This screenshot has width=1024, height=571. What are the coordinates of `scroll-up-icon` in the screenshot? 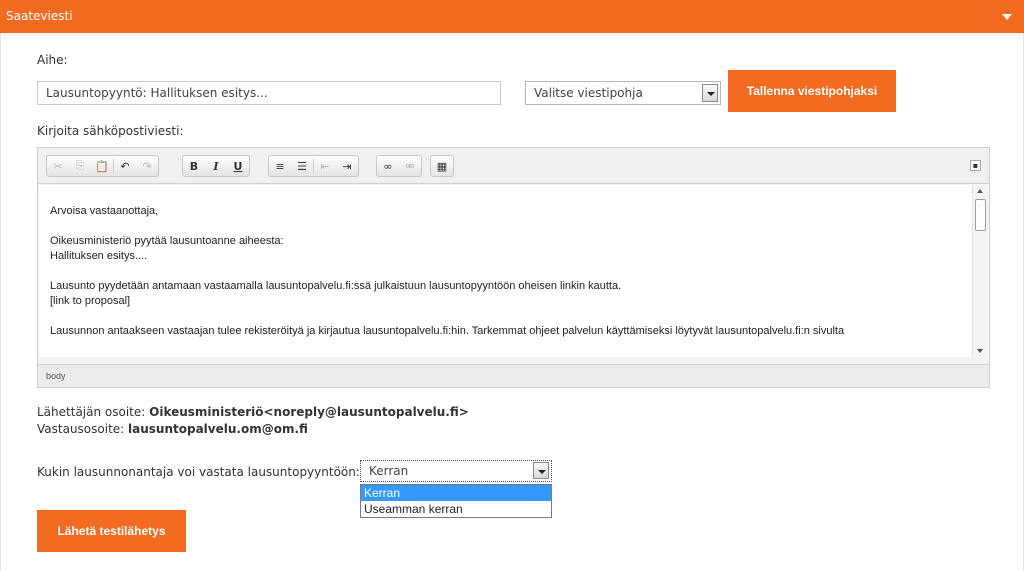 It's located at (980, 191).